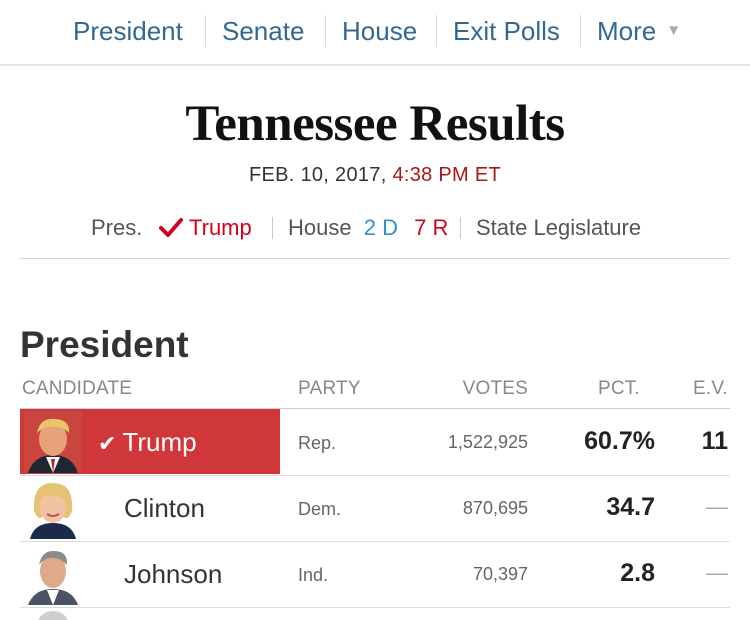 Image resolution: width=750 pixels, height=620 pixels. What do you see at coordinates (674, 30) in the screenshot?
I see `caret-down-icon: ▼` at bounding box center [674, 30].